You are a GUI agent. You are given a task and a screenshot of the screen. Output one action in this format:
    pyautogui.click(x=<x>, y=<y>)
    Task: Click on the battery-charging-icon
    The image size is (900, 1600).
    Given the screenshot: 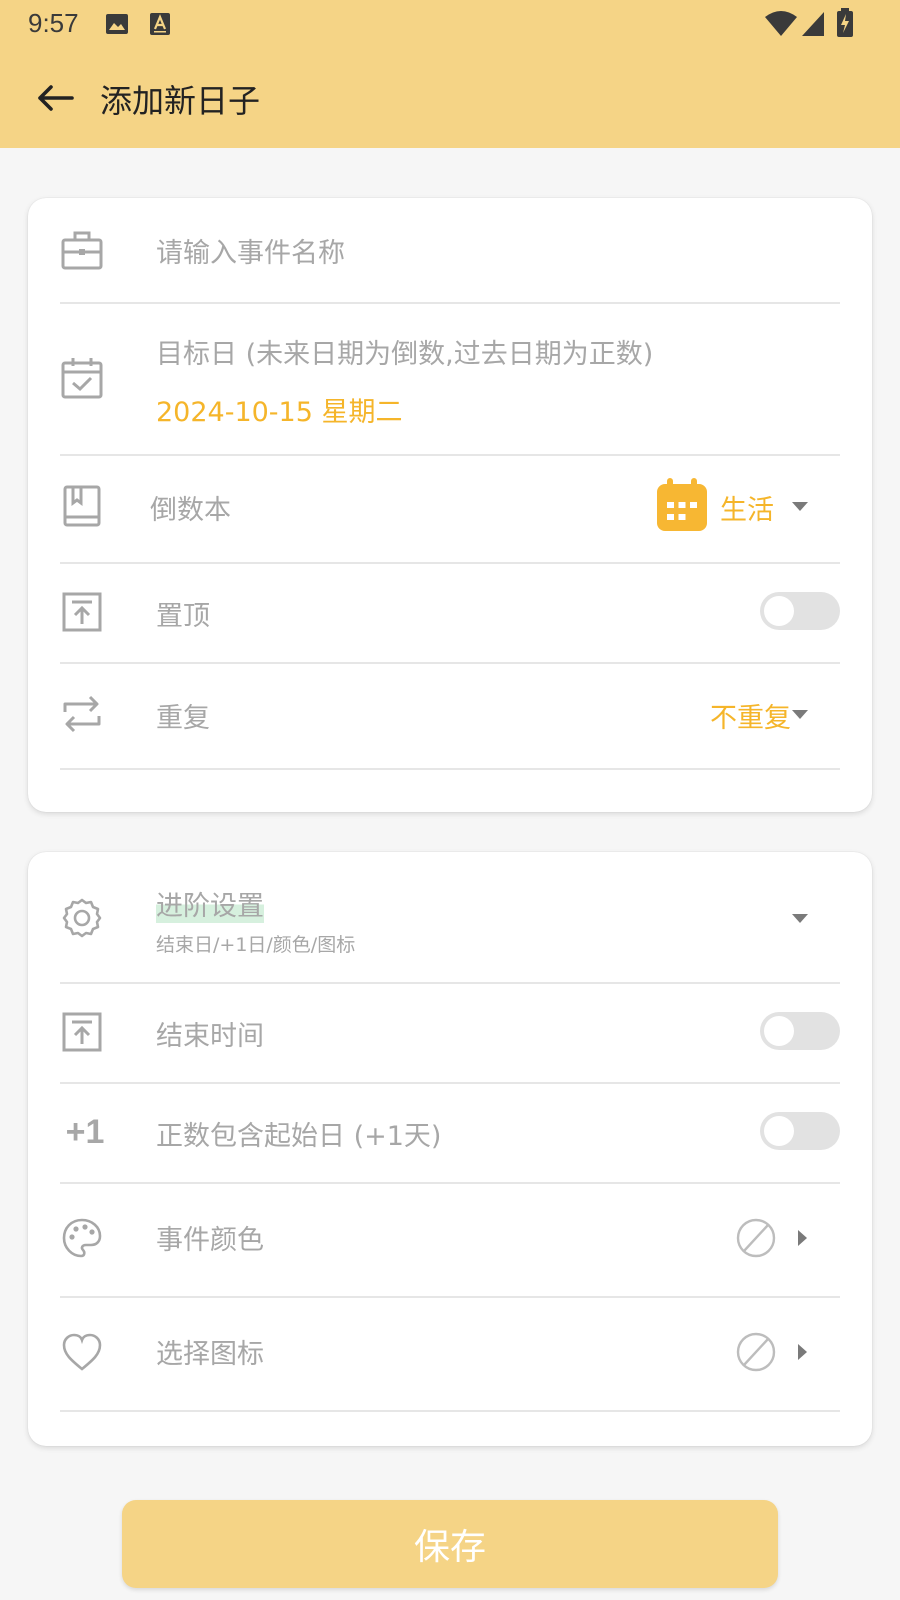 What is the action you would take?
    pyautogui.click(x=845, y=22)
    